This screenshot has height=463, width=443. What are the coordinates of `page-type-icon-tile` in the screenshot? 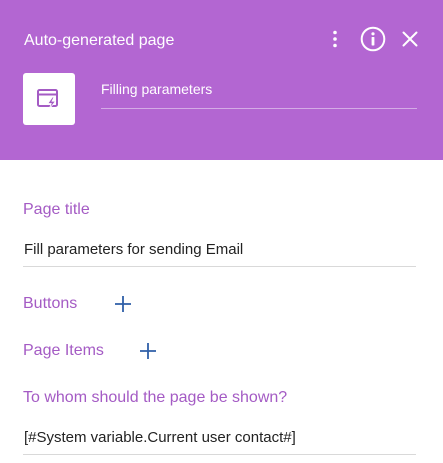 It's located at (49, 99).